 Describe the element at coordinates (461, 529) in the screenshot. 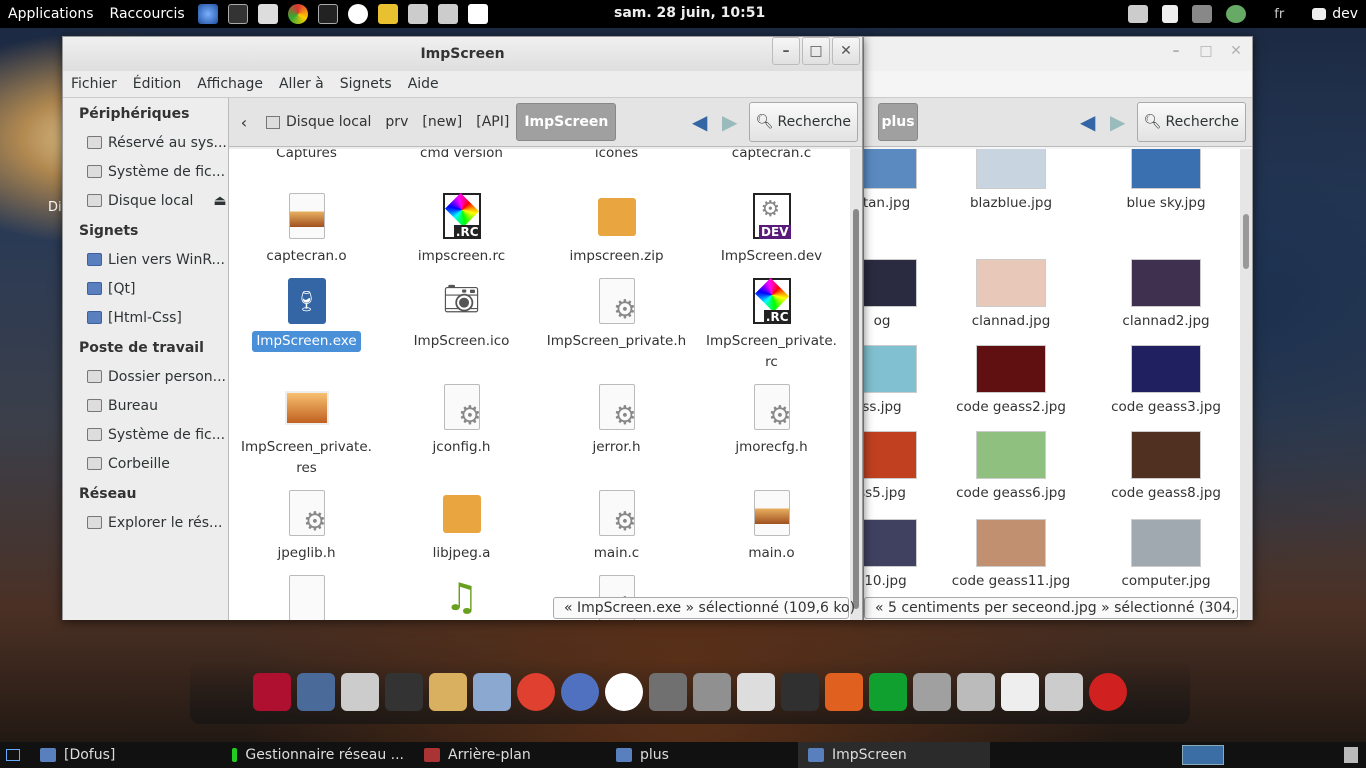

I see `file-item: libjpeg.a` at that location.